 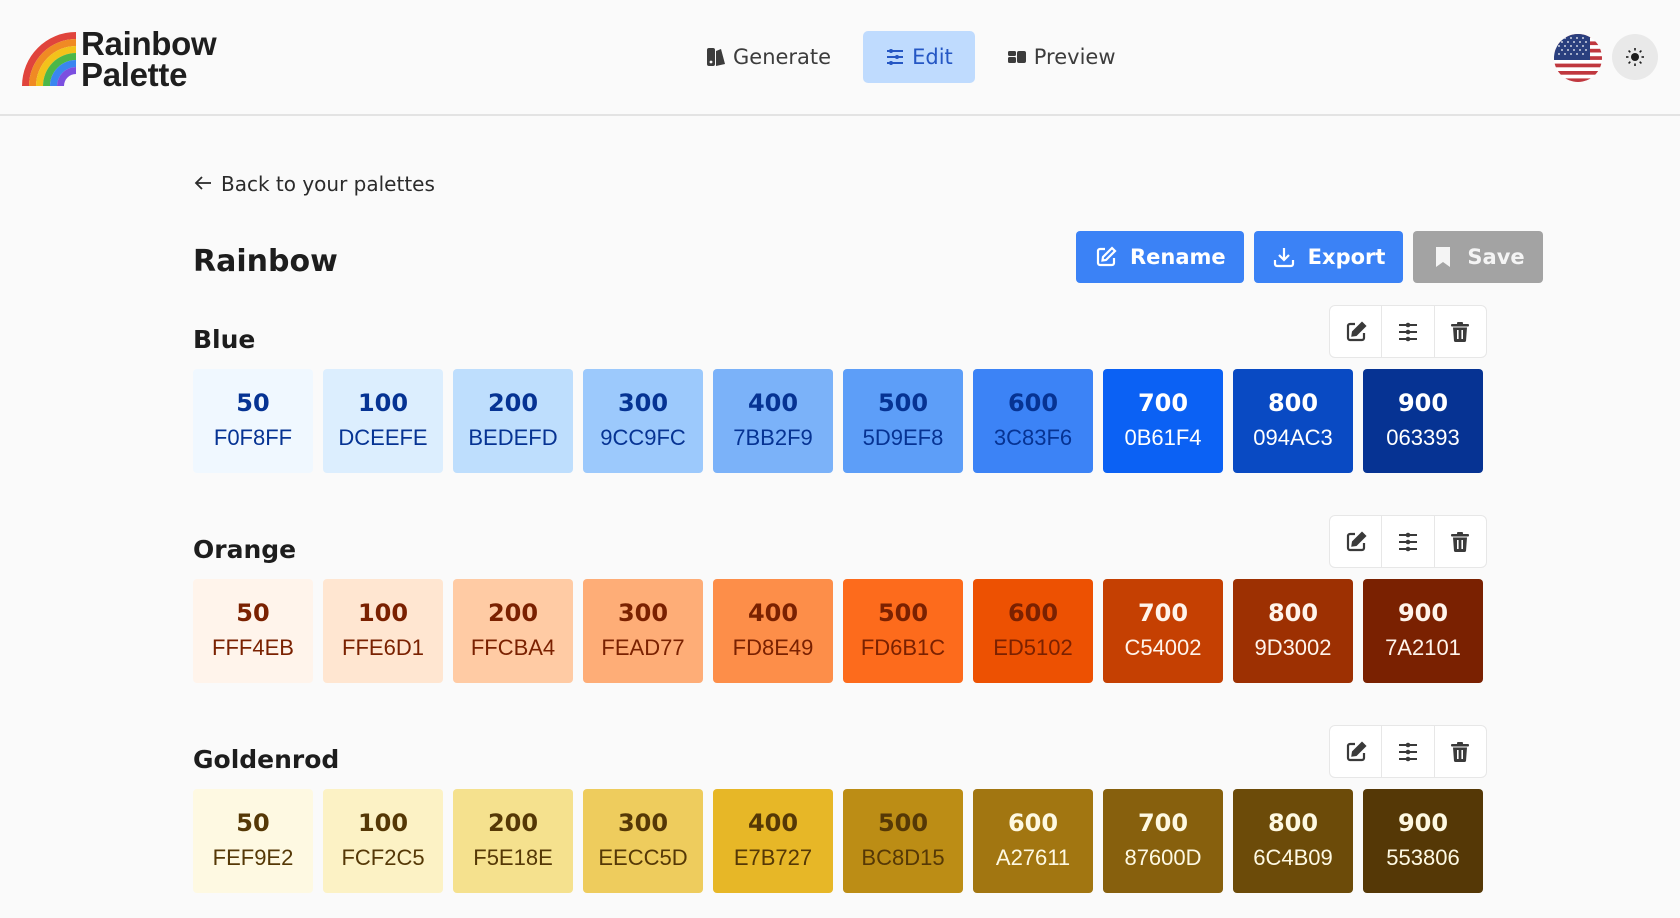 I want to click on back-to-palettes-link: Back to your palettes, so click(x=314, y=184).